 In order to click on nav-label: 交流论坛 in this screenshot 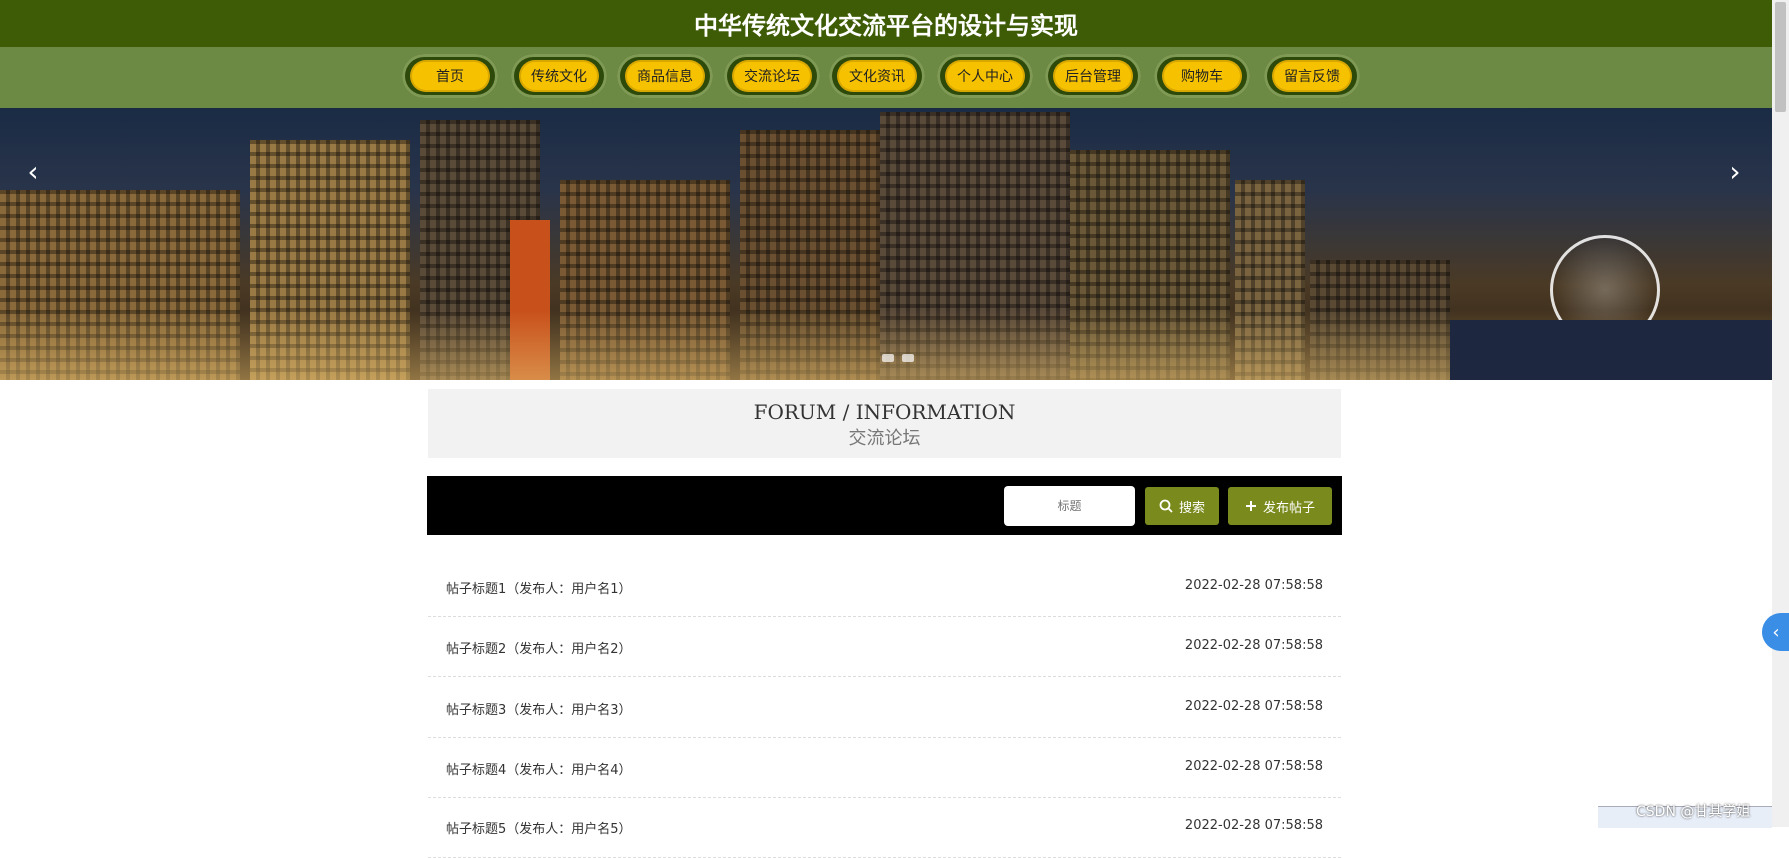, I will do `click(772, 76)`.